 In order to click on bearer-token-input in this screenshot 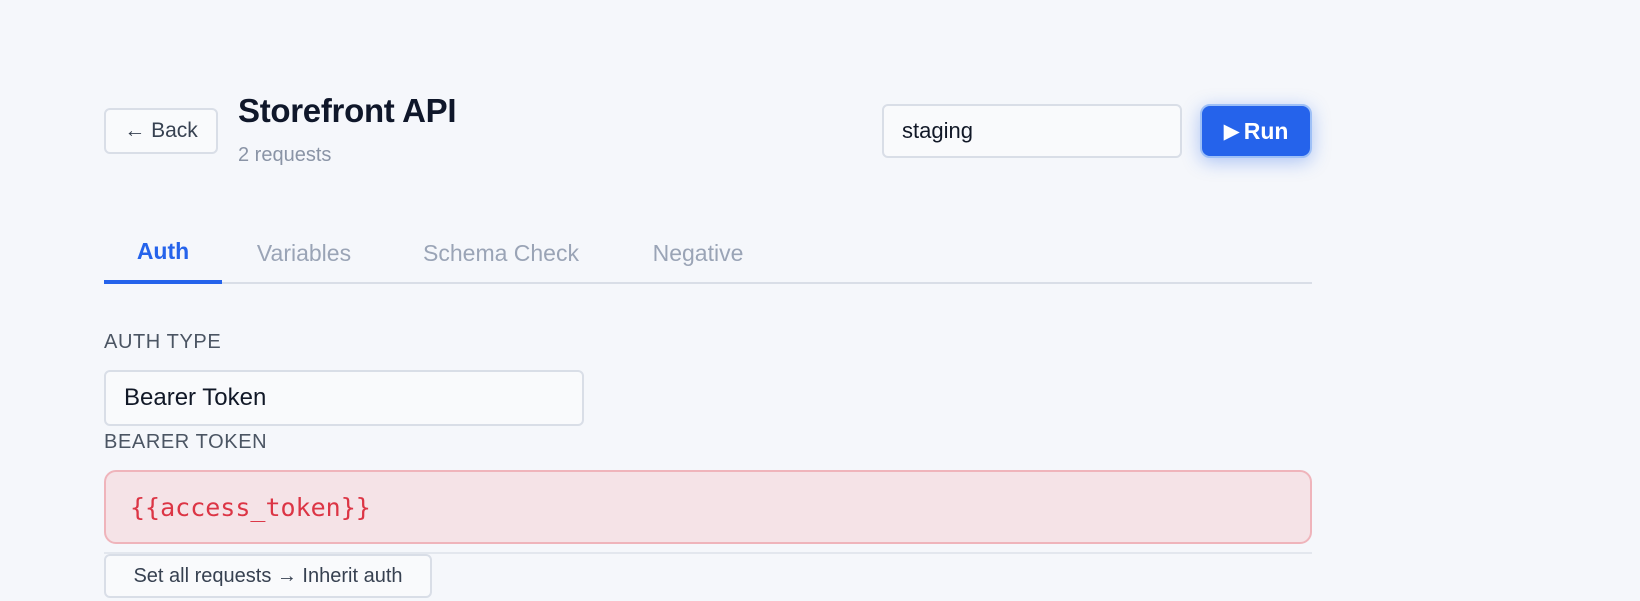, I will do `click(708, 507)`.